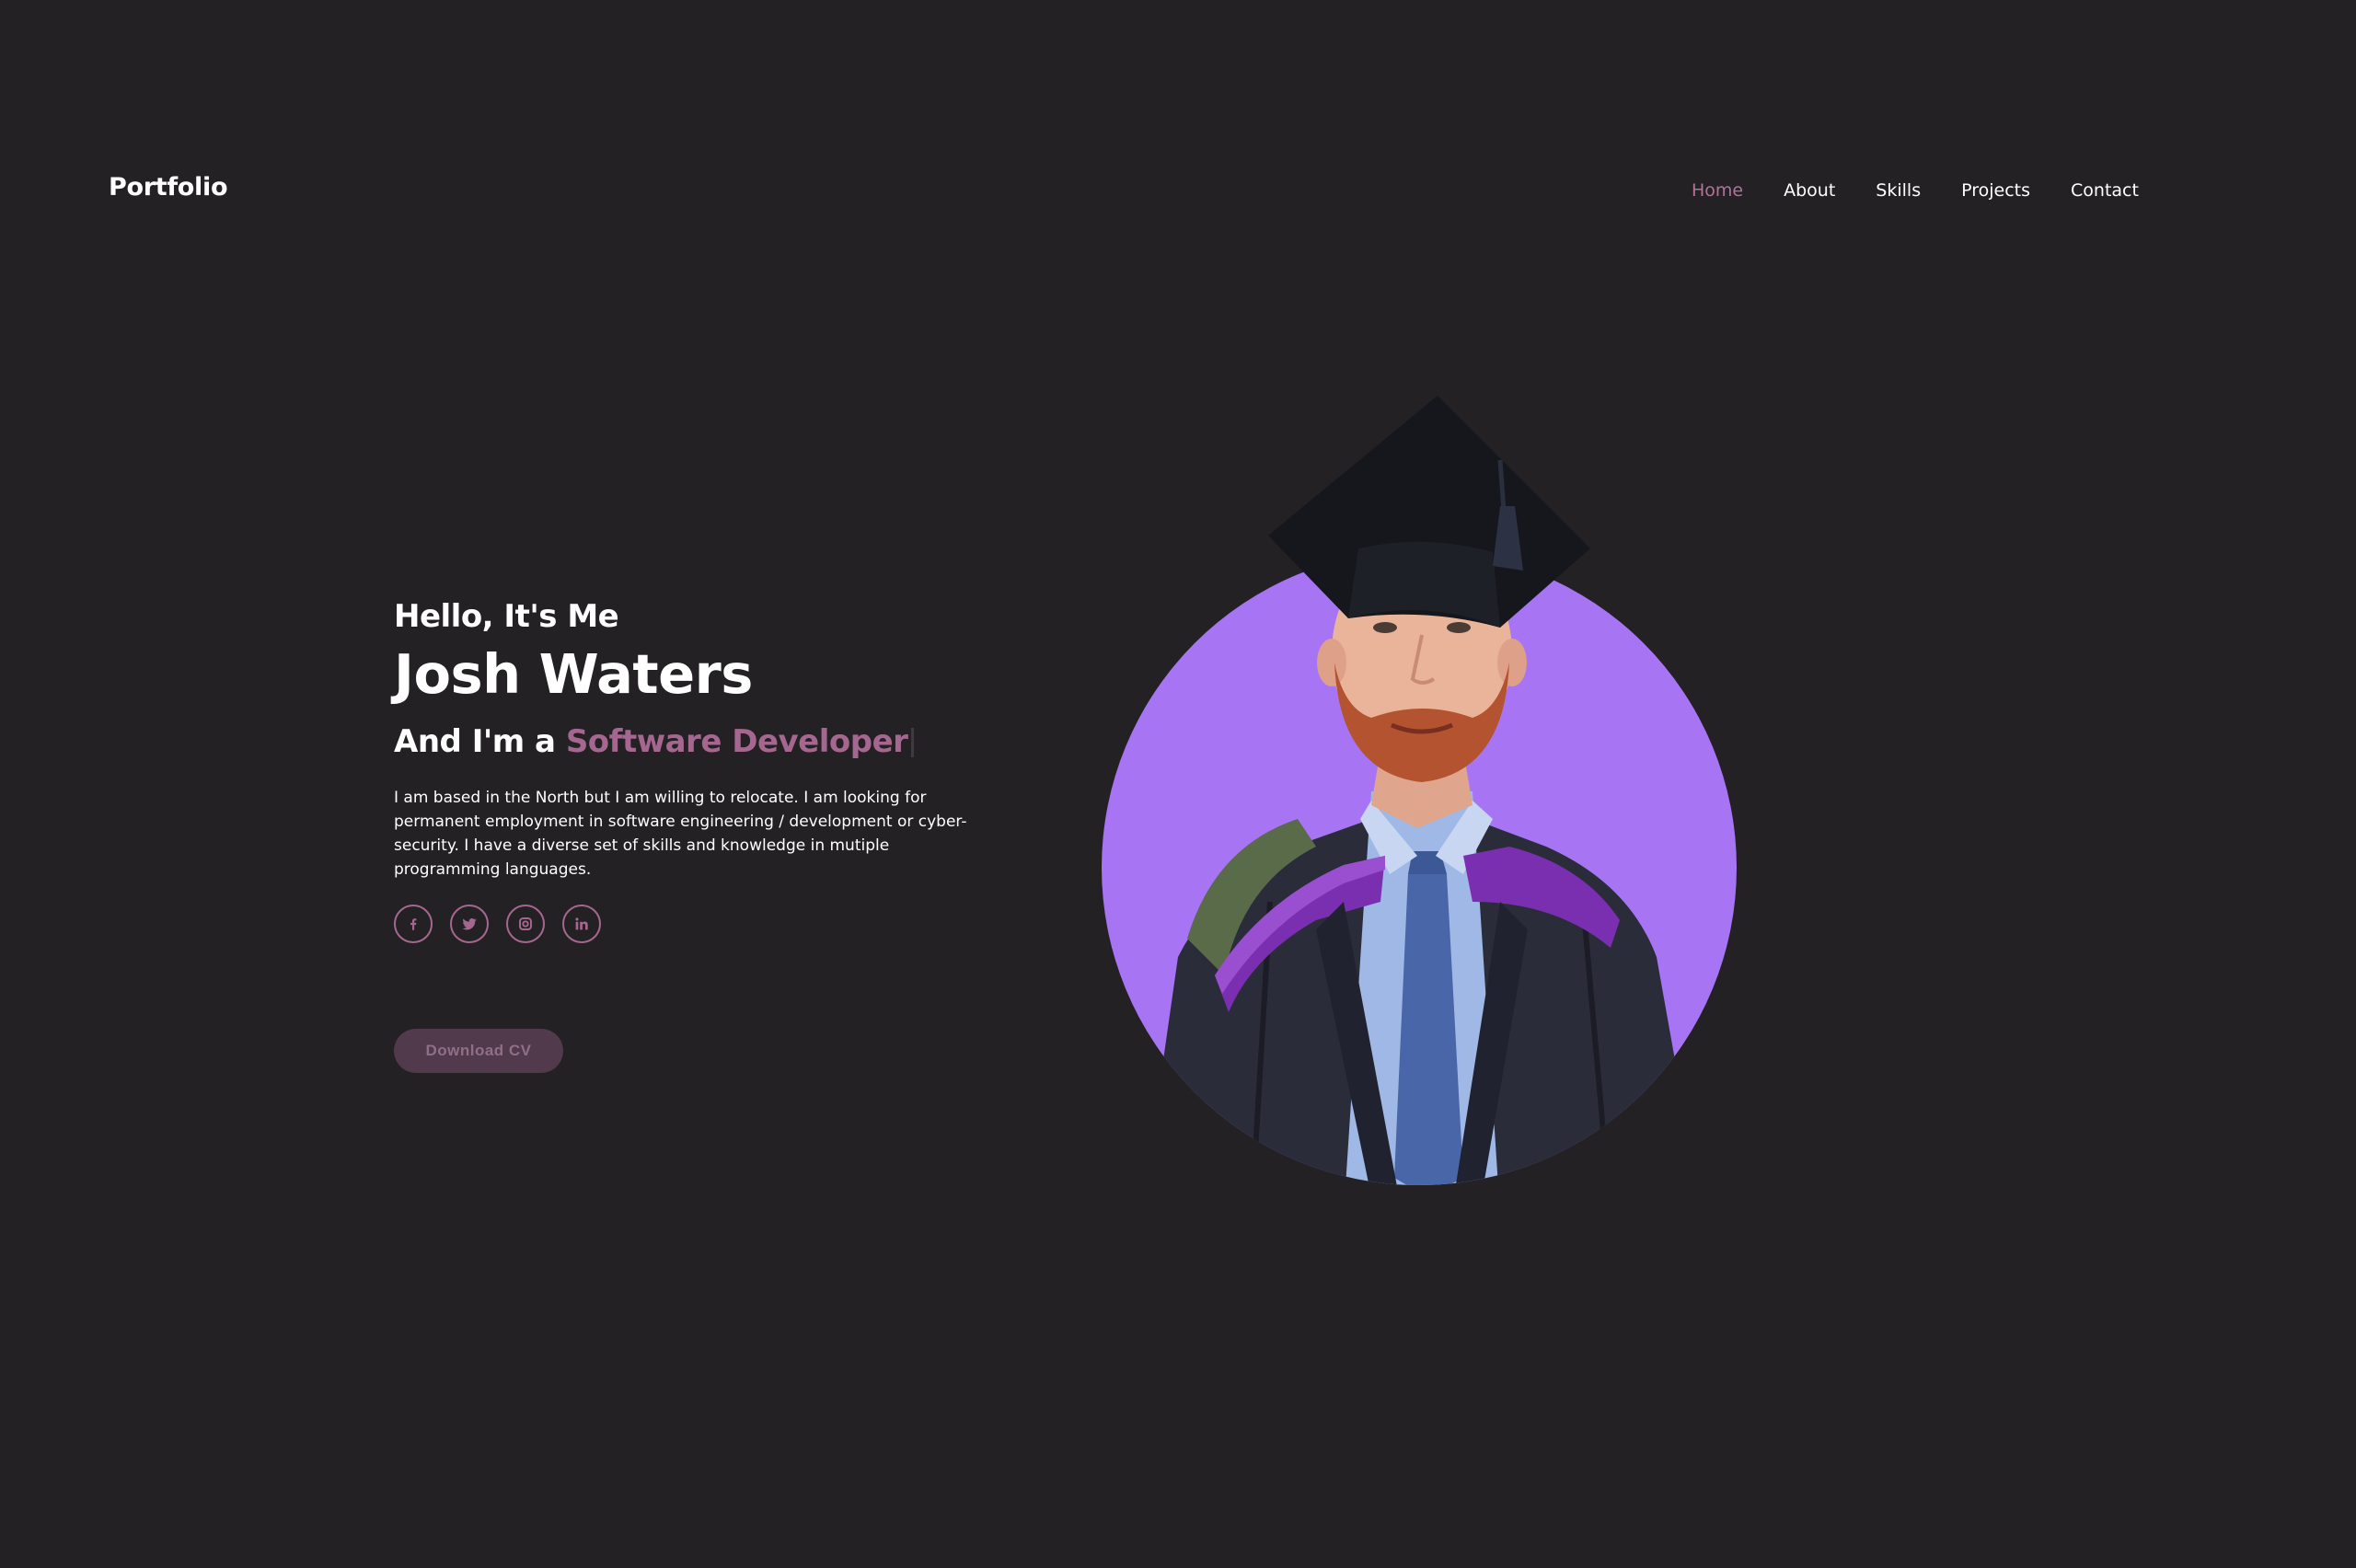 The height and width of the screenshot is (1568, 2356). Describe the element at coordinates (2105, 190) in the screenshot. I see `nav-contact: Contact` at that location.